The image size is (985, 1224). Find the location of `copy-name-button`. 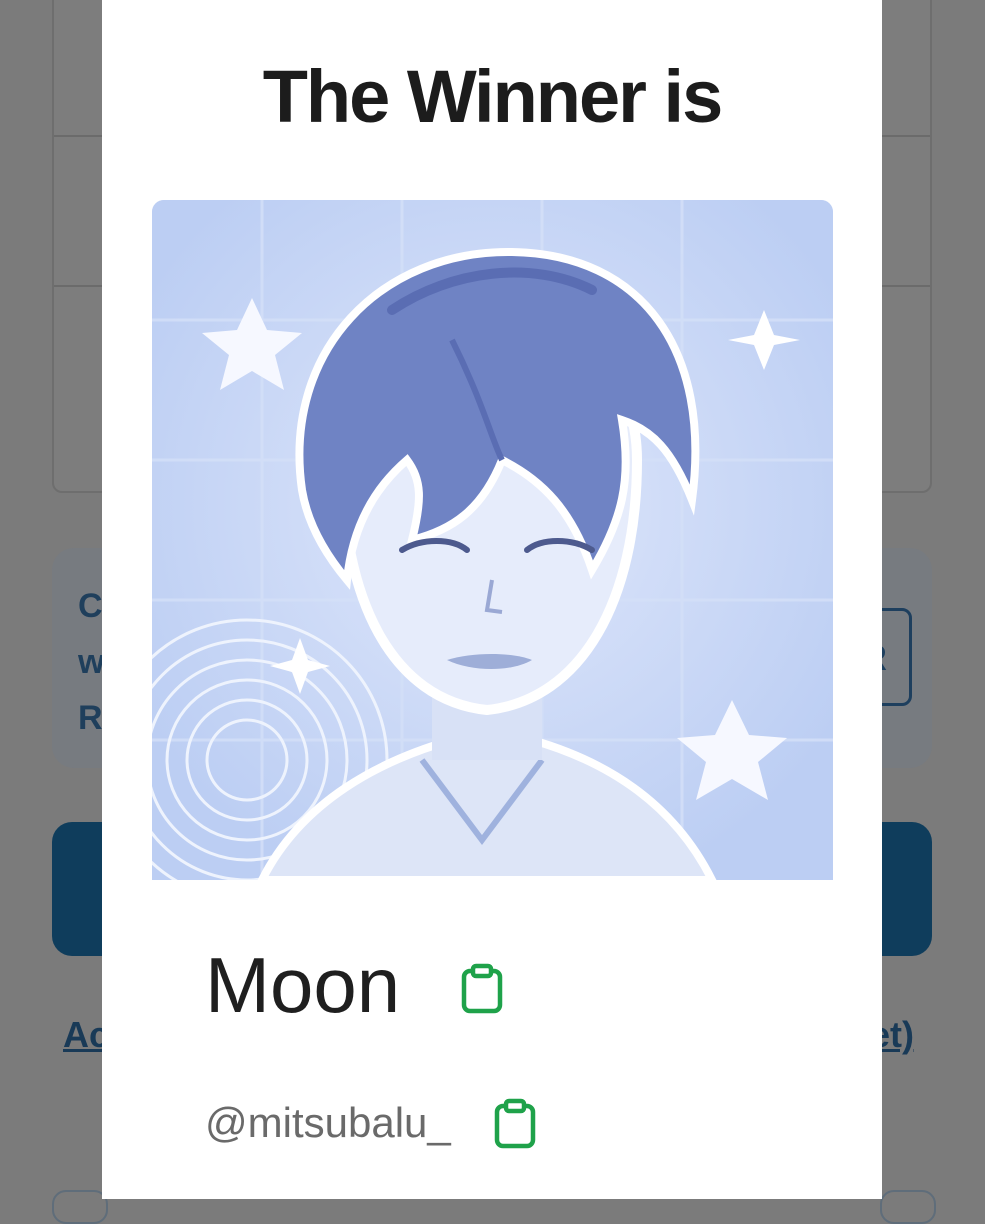

copy-name-button is located at coordinates (482, 991).